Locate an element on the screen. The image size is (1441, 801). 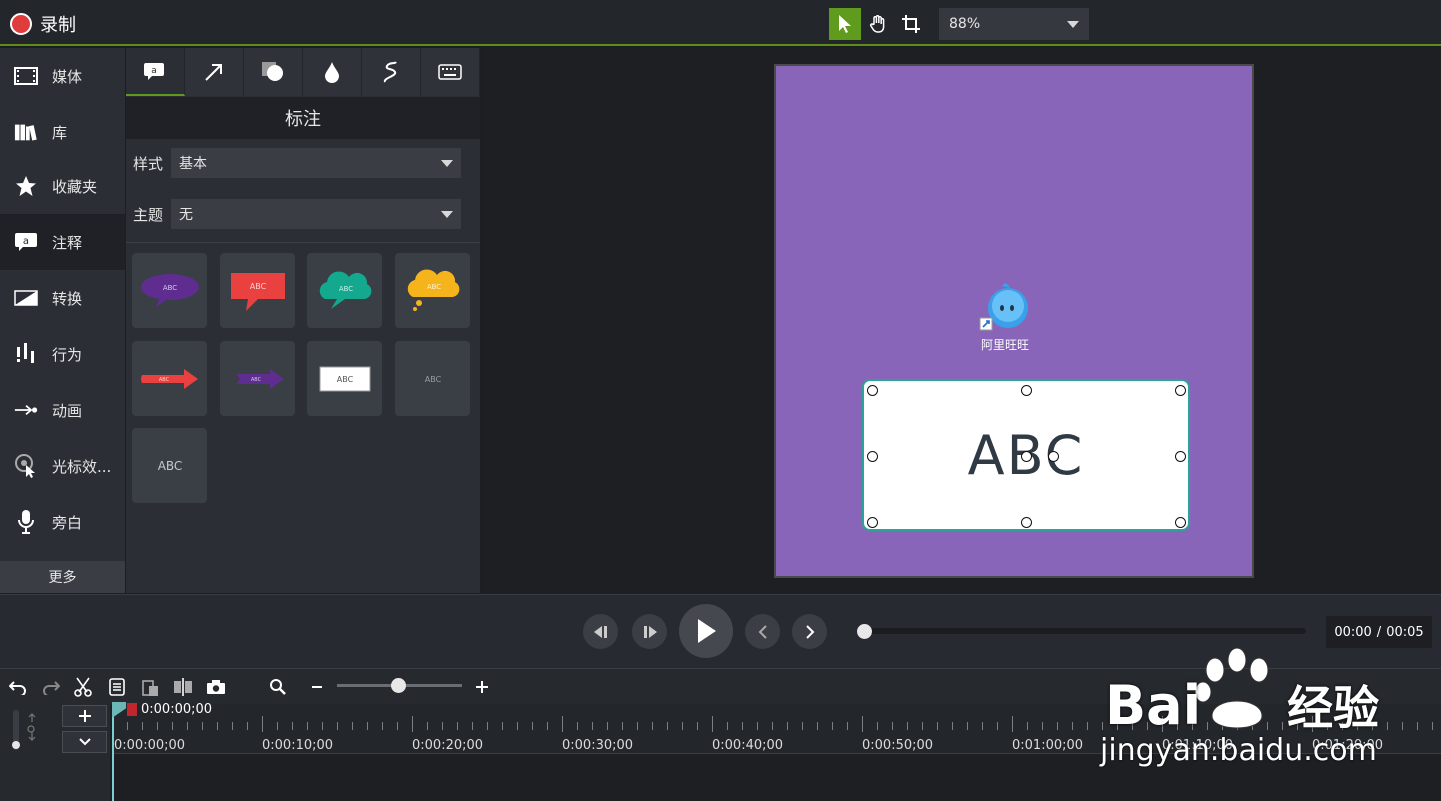
callout-tab-icon: a is located at coordinates (154, 71).